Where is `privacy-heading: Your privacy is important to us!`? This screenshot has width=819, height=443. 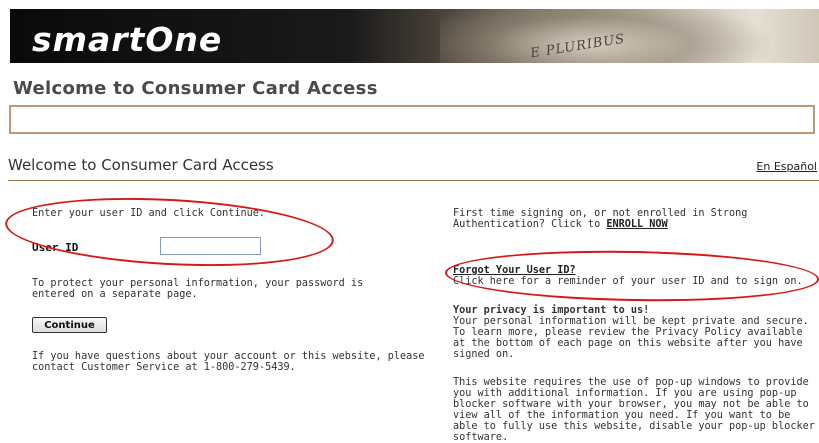
privacy-heading: Your privacy is important to us! is located at coordinates (551, 310).